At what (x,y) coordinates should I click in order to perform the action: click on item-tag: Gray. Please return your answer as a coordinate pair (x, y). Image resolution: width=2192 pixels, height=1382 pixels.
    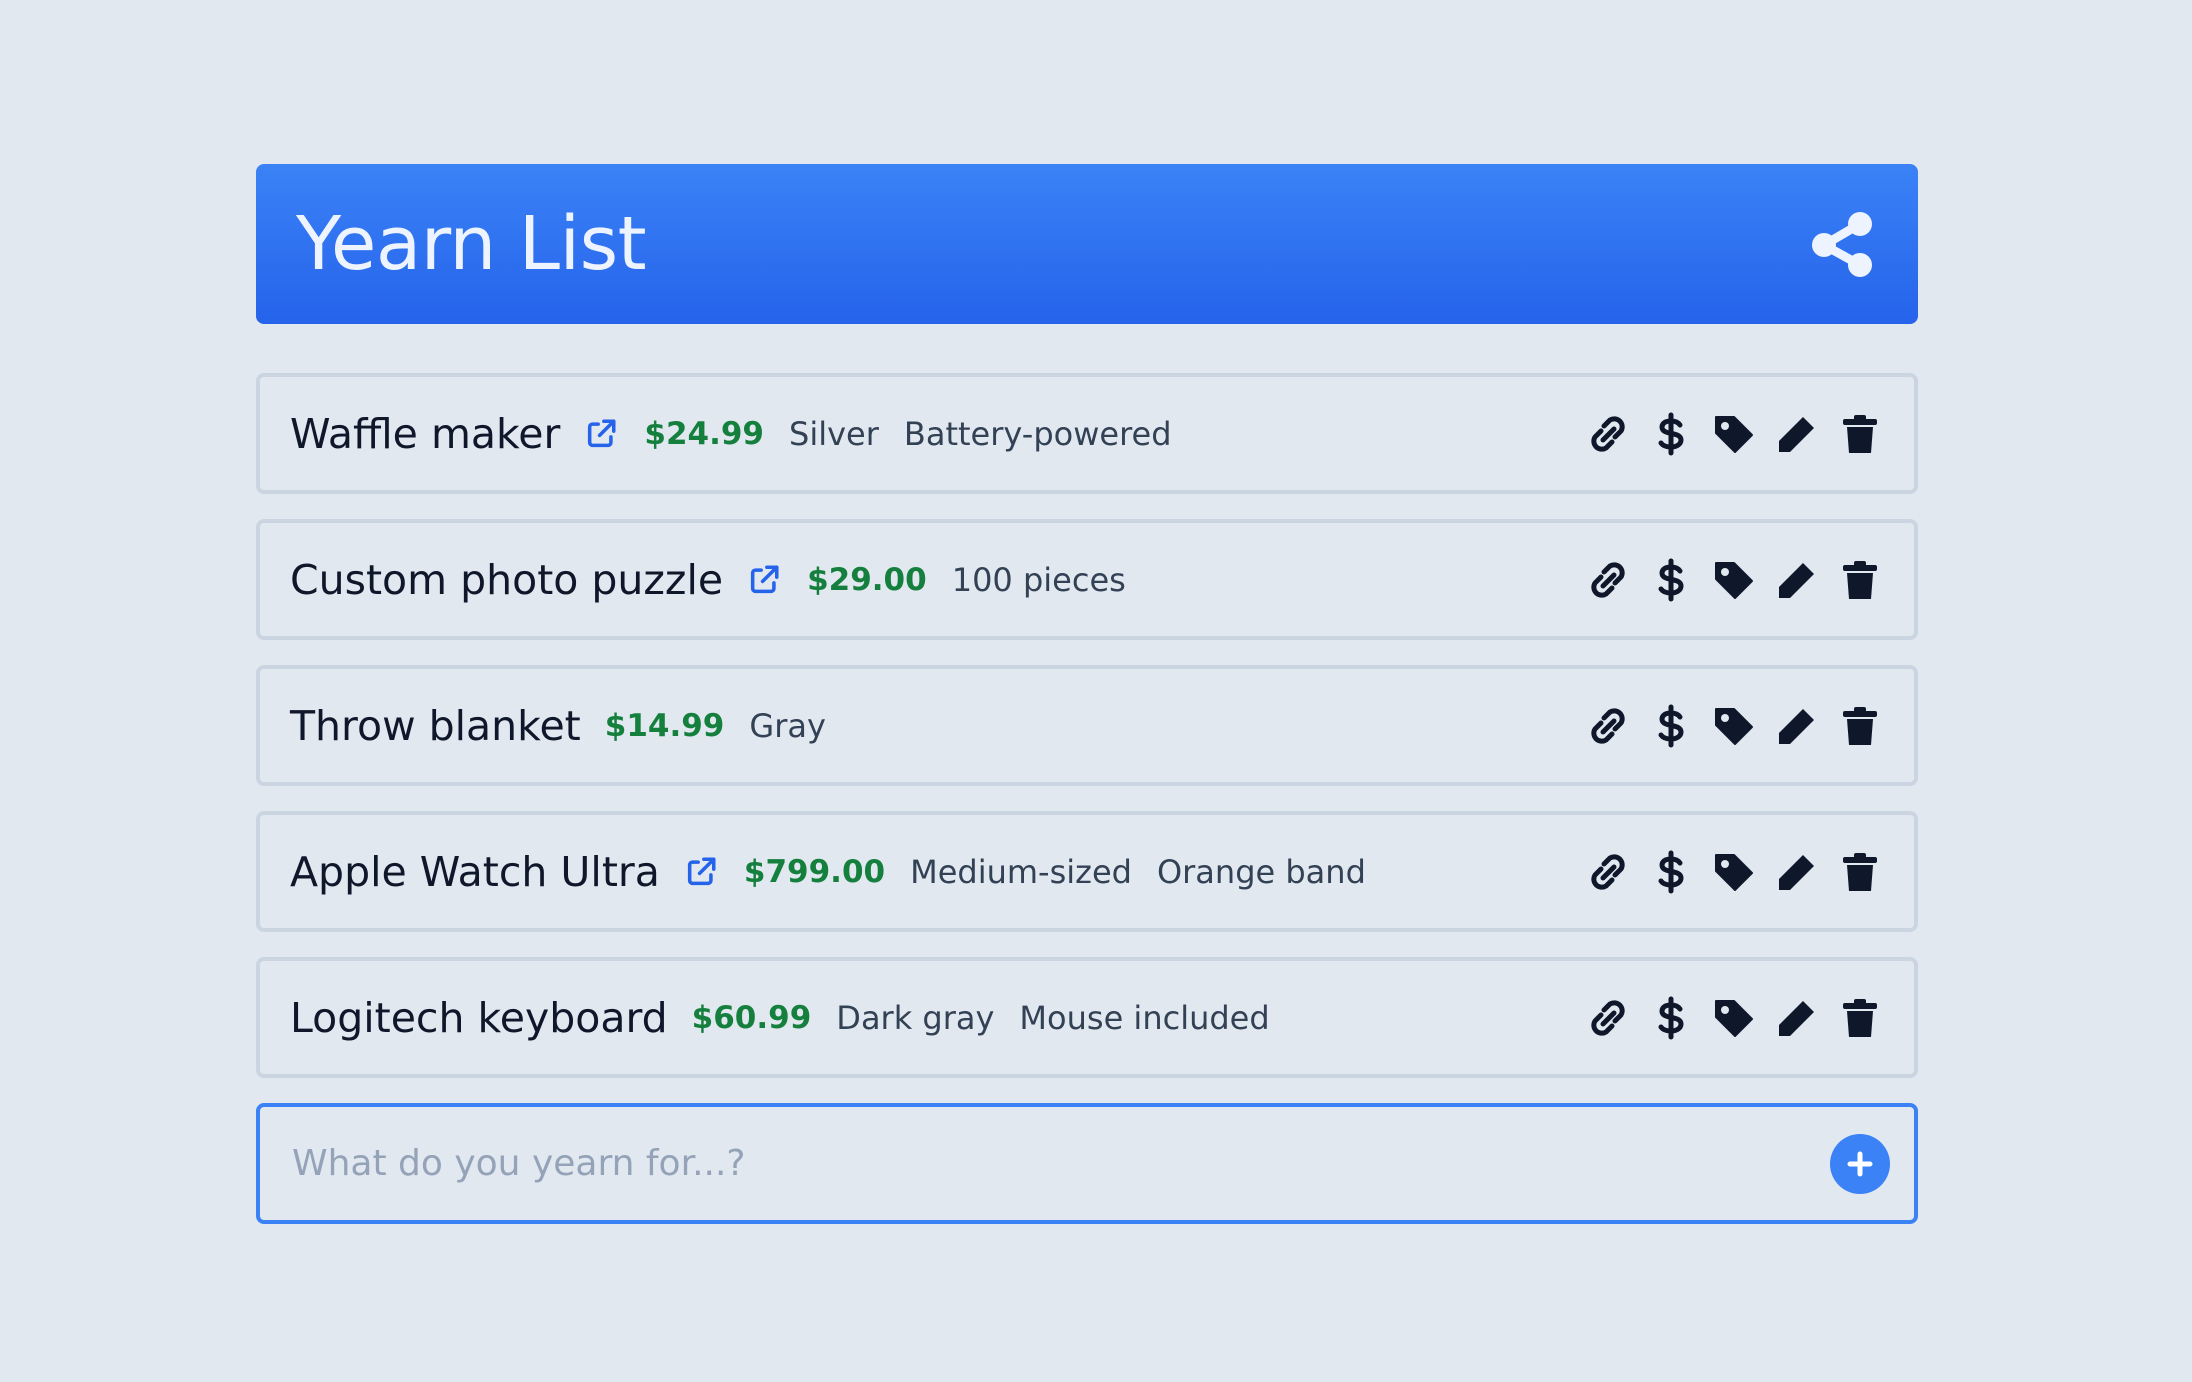
    Looking at the image, I should click on (787, 725).